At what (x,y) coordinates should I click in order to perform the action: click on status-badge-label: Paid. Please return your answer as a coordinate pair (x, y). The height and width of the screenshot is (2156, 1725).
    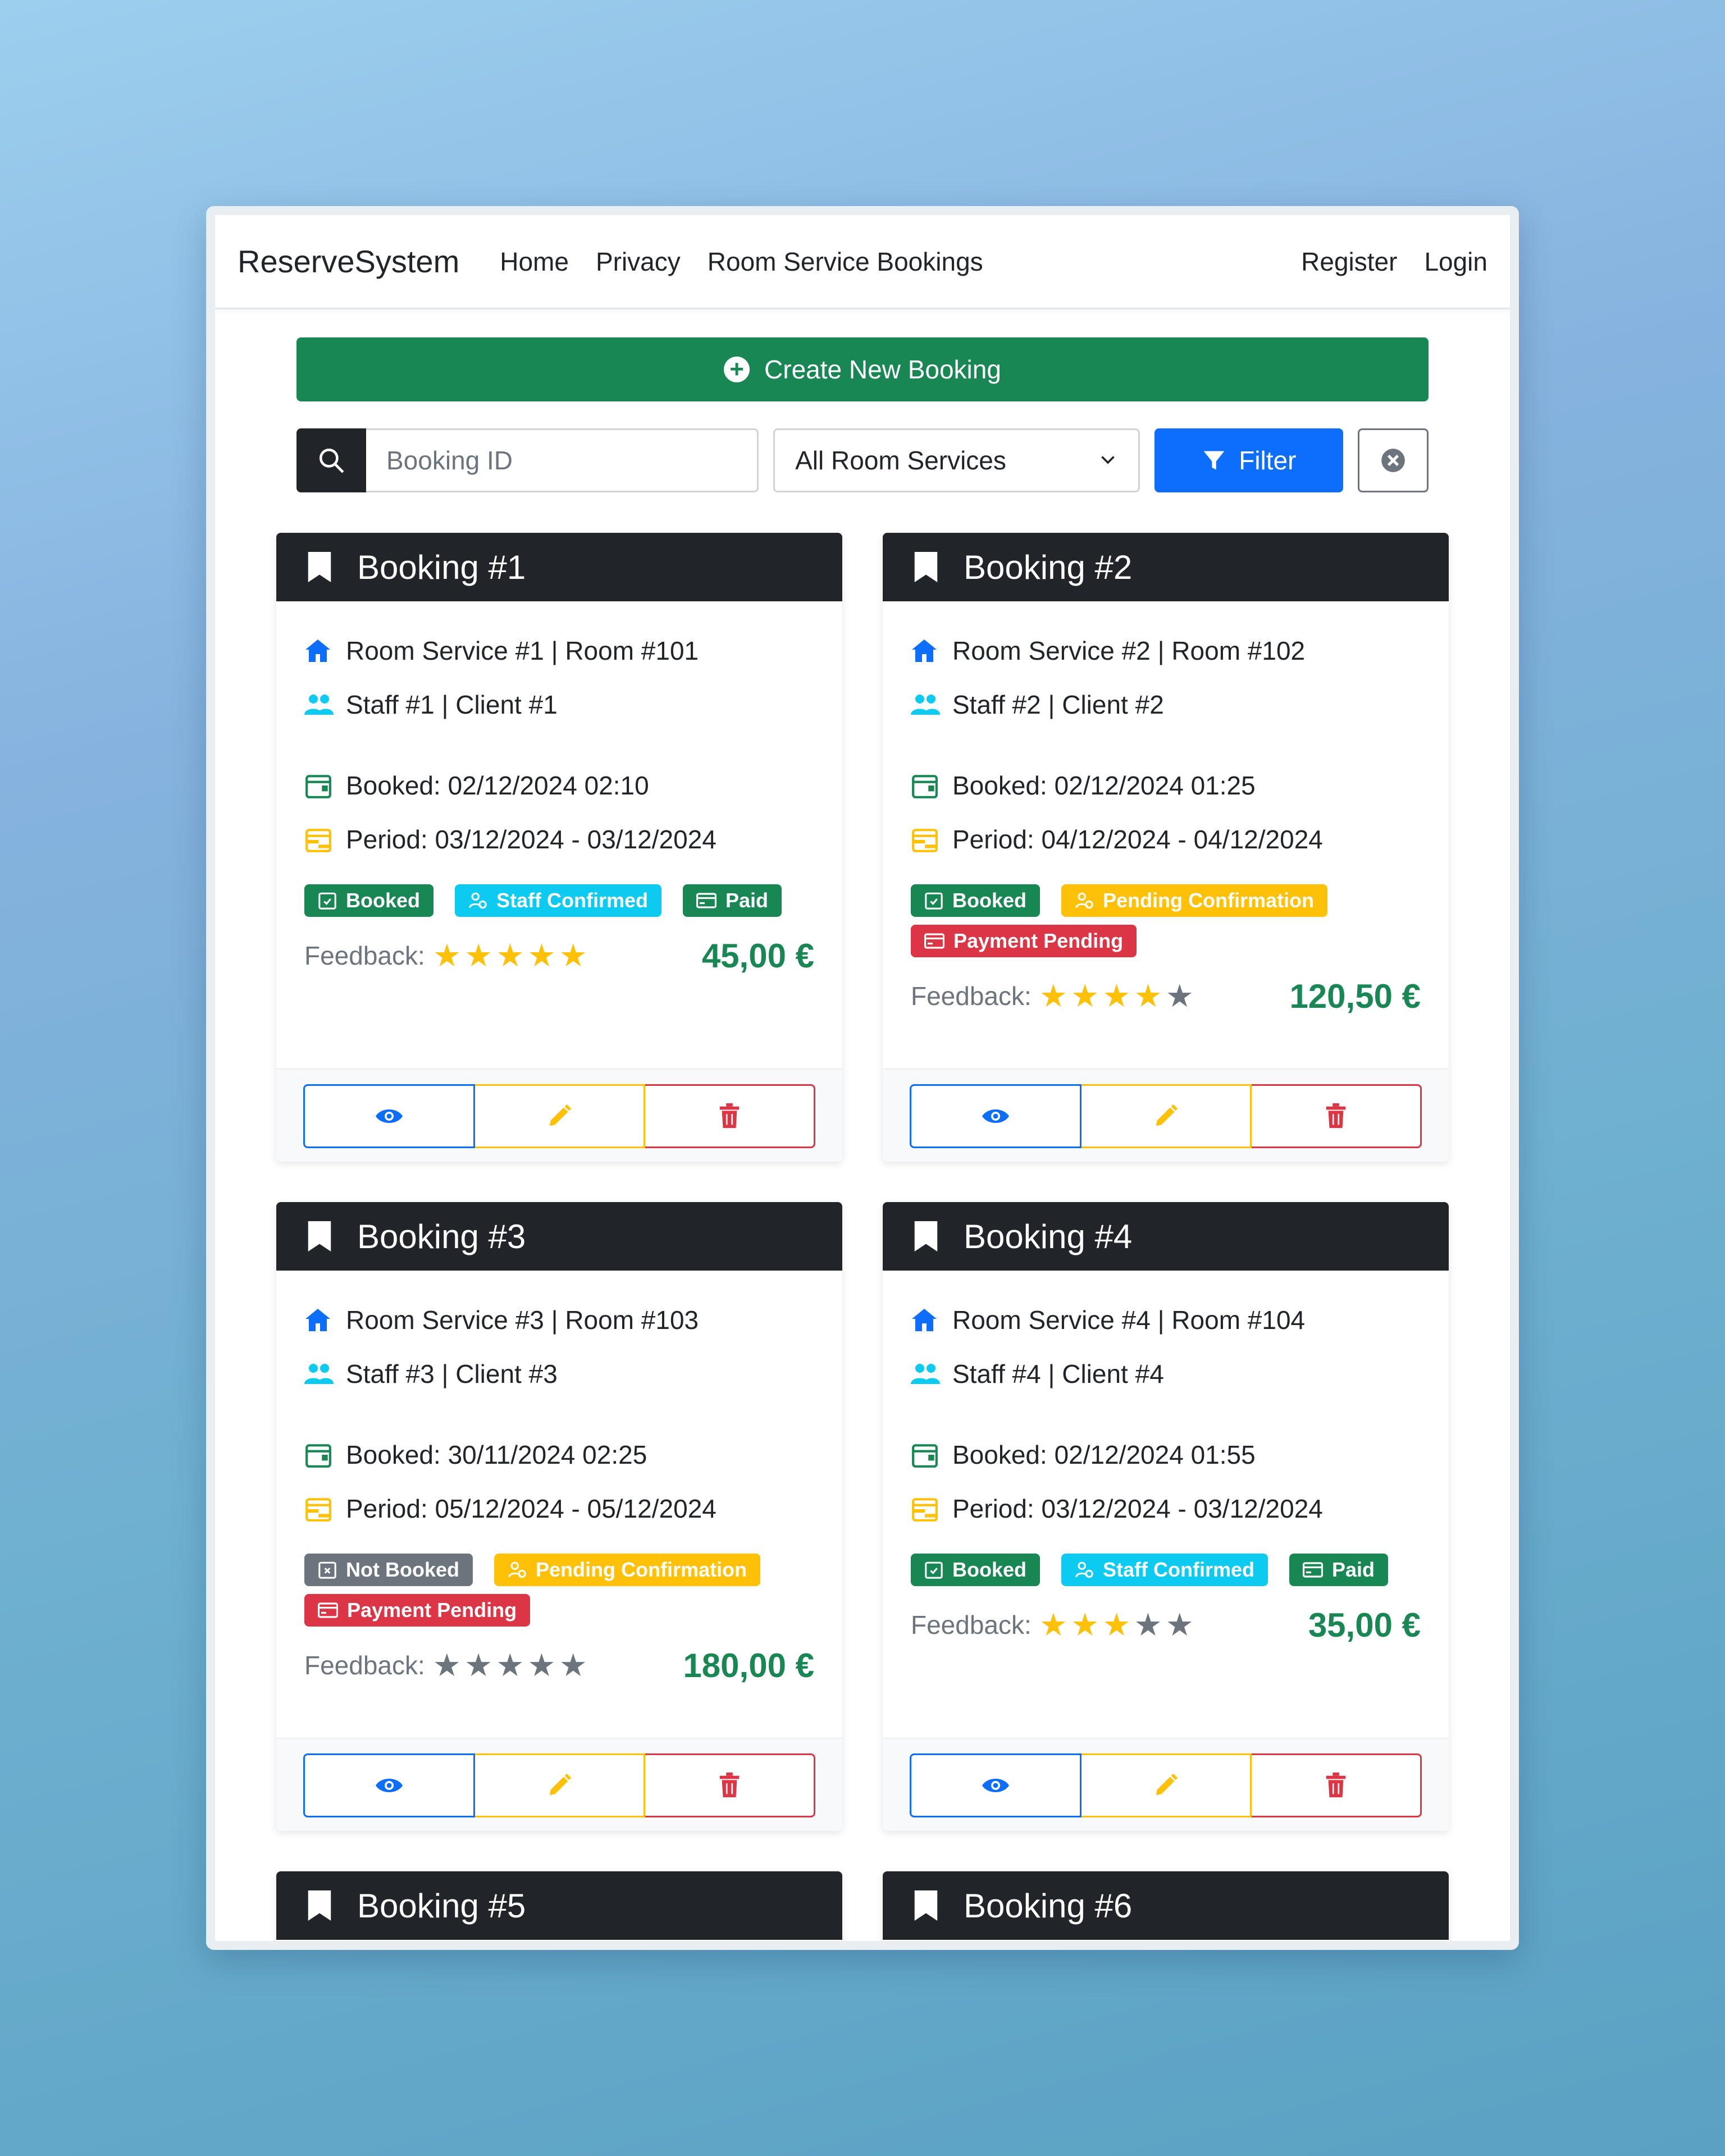
    Looking at the image, I should click on (1353, 1569).